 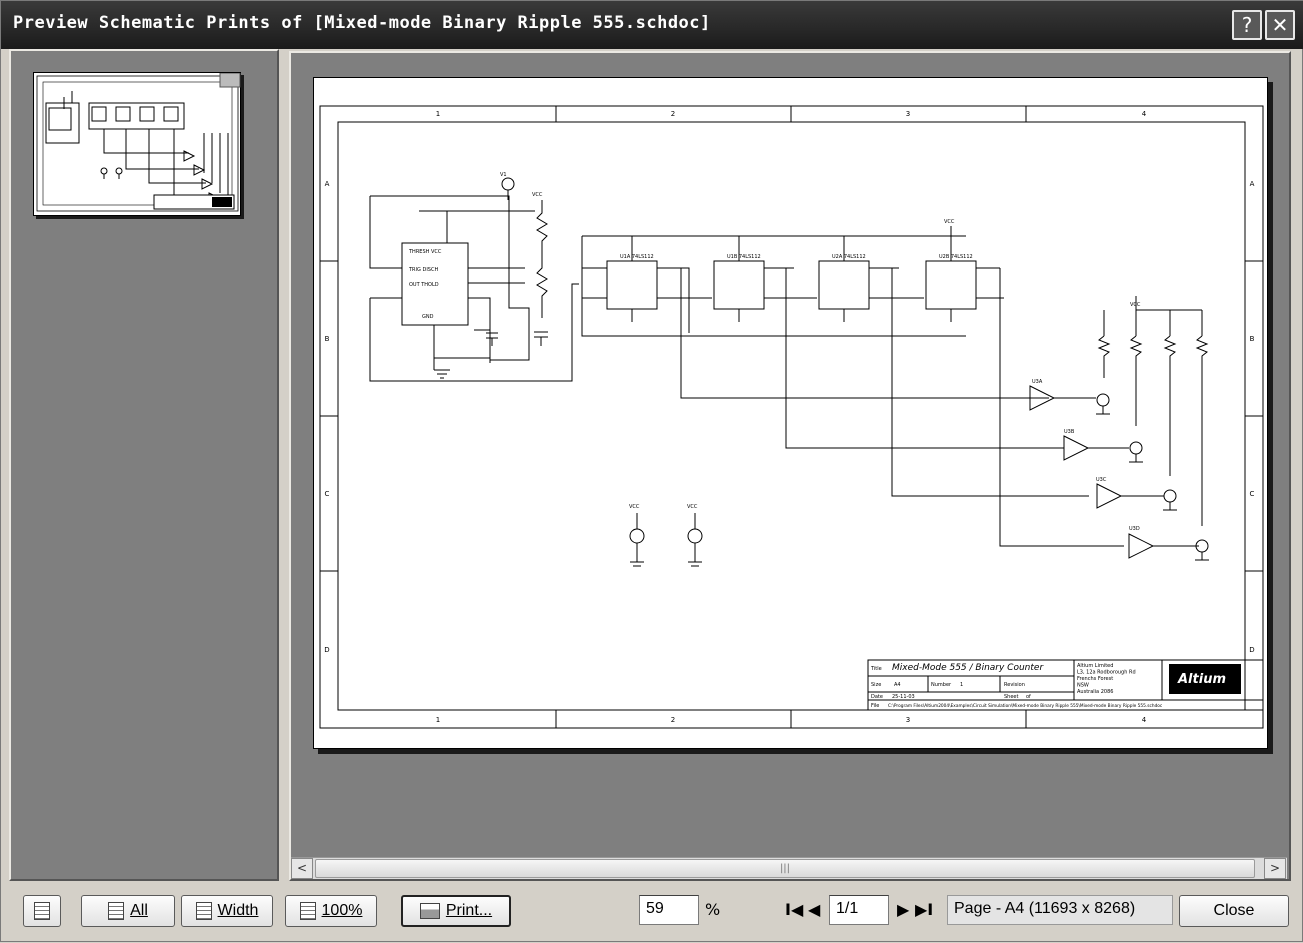 What do you see at coordinates (1028, 697) in the screenshot?
I see `sheet-value: of` at bounding box center [1028, 697].